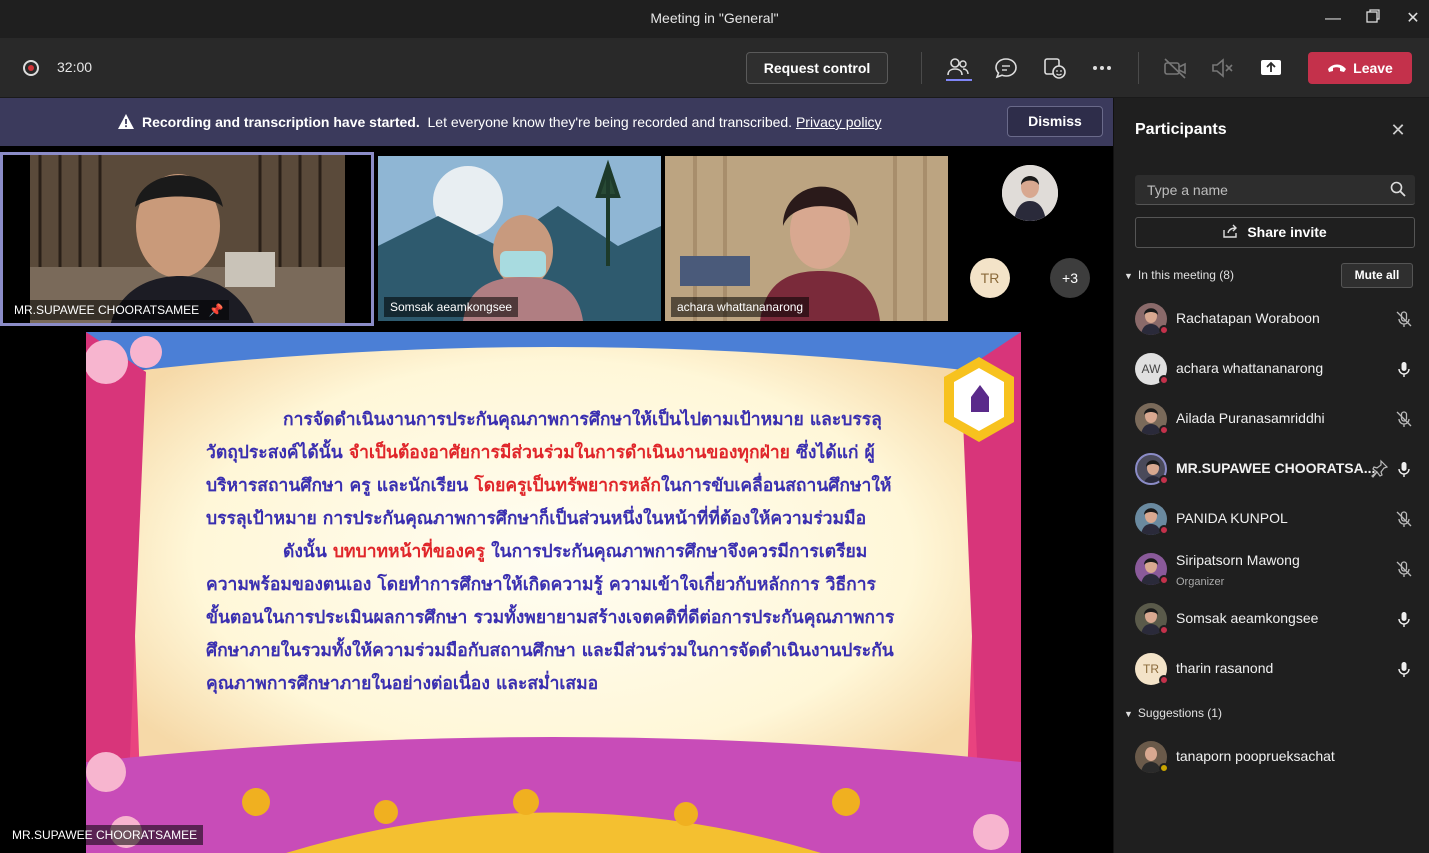 The height and width of the screenshot is (853, 1429). Describe the element at coordinates (216, 310) in the screenshot. I see `pin-icon: 📌` at that location.